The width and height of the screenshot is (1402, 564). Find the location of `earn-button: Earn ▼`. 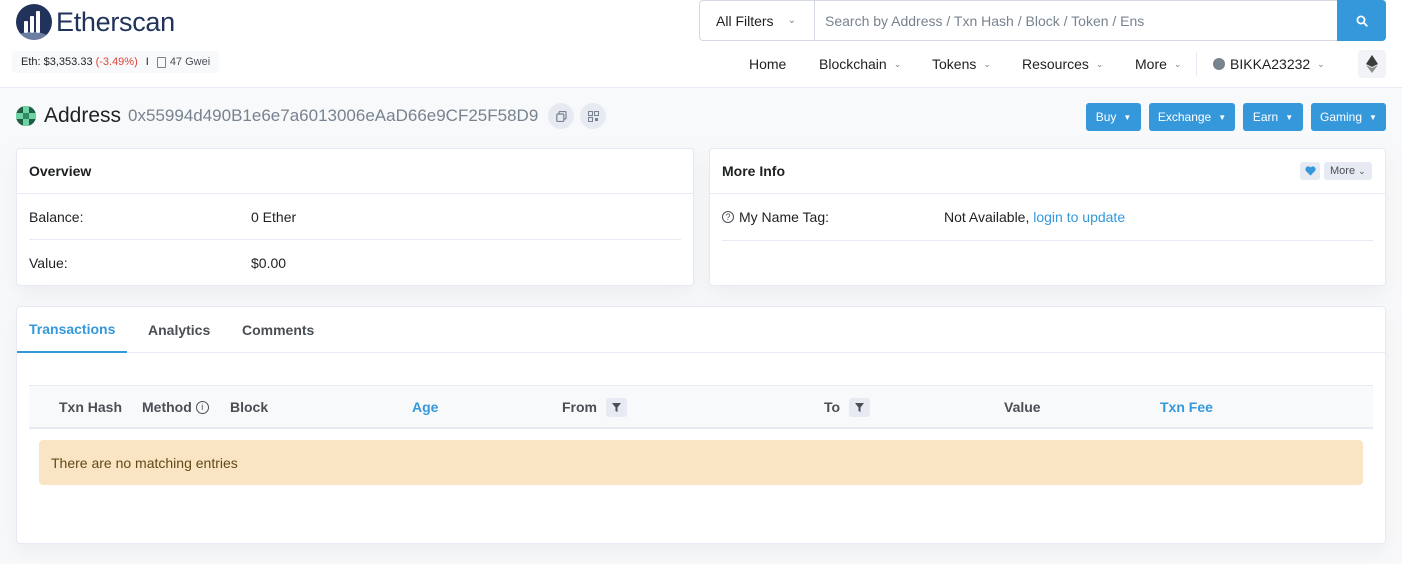

earn-button: Earn ▼ is located at coordinates (1273, 117).